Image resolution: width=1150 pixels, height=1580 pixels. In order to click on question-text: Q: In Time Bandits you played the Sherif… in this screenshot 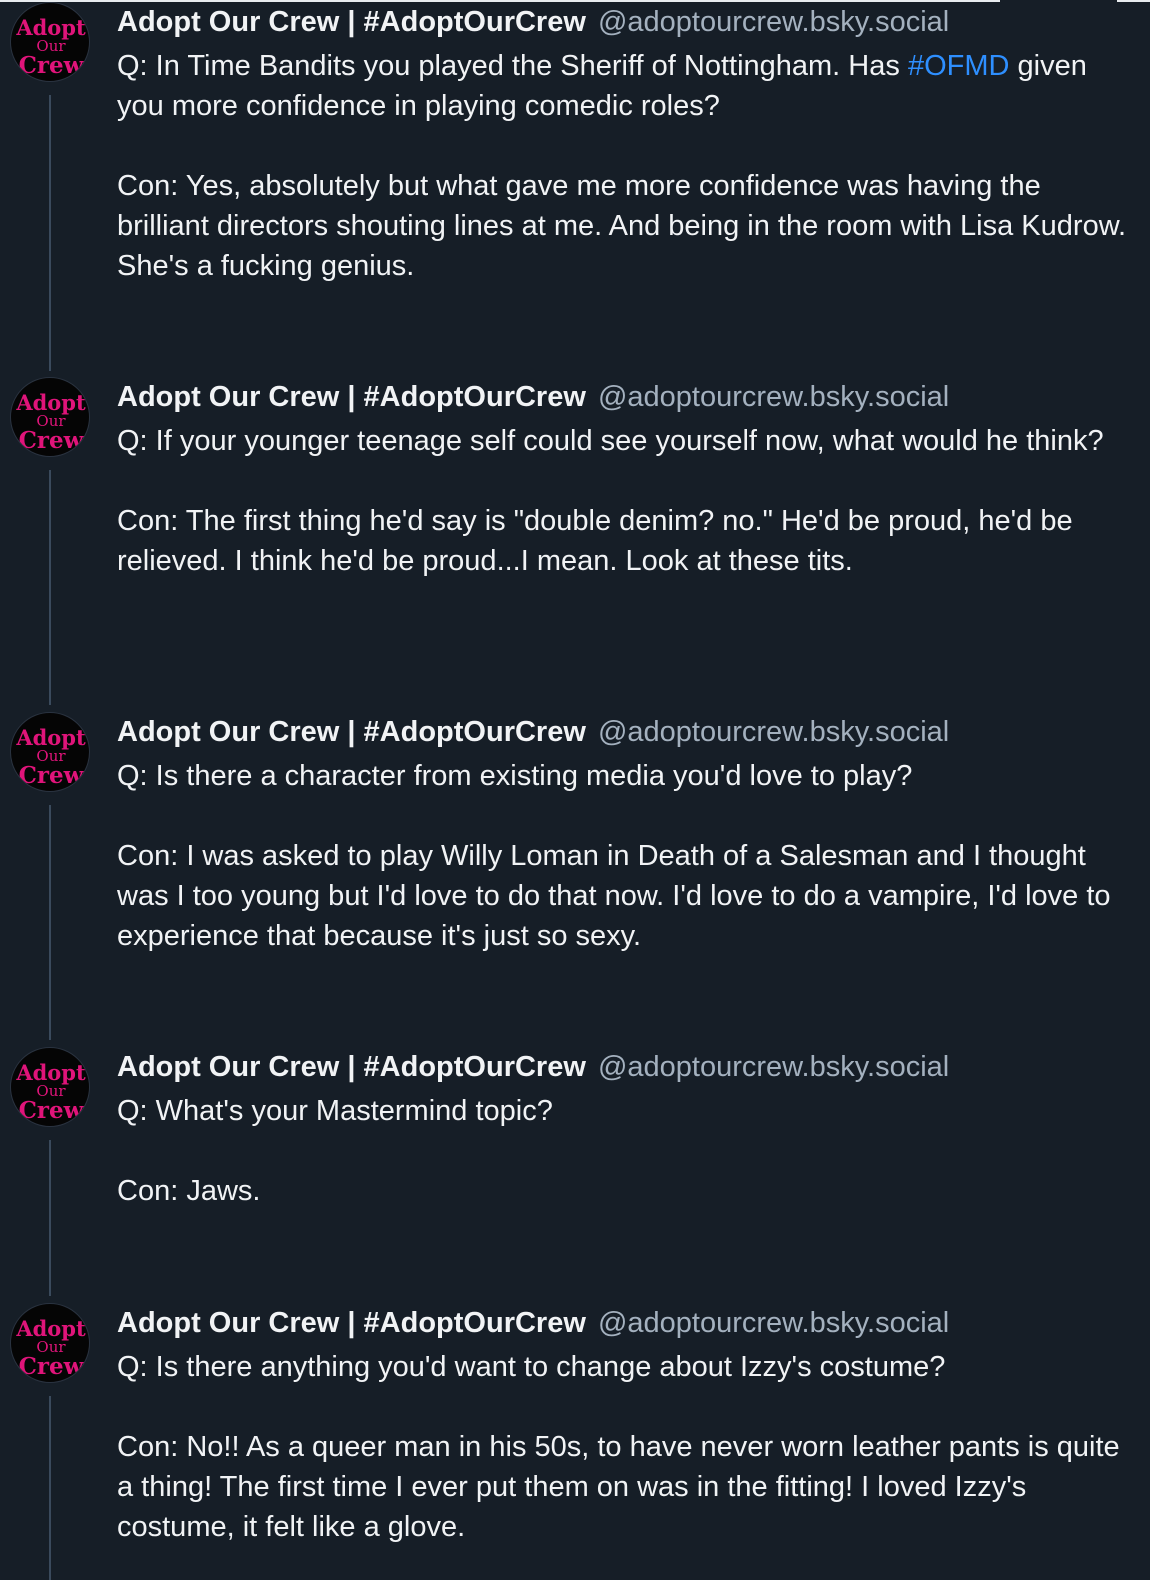, I will do `click(602, 86)`.